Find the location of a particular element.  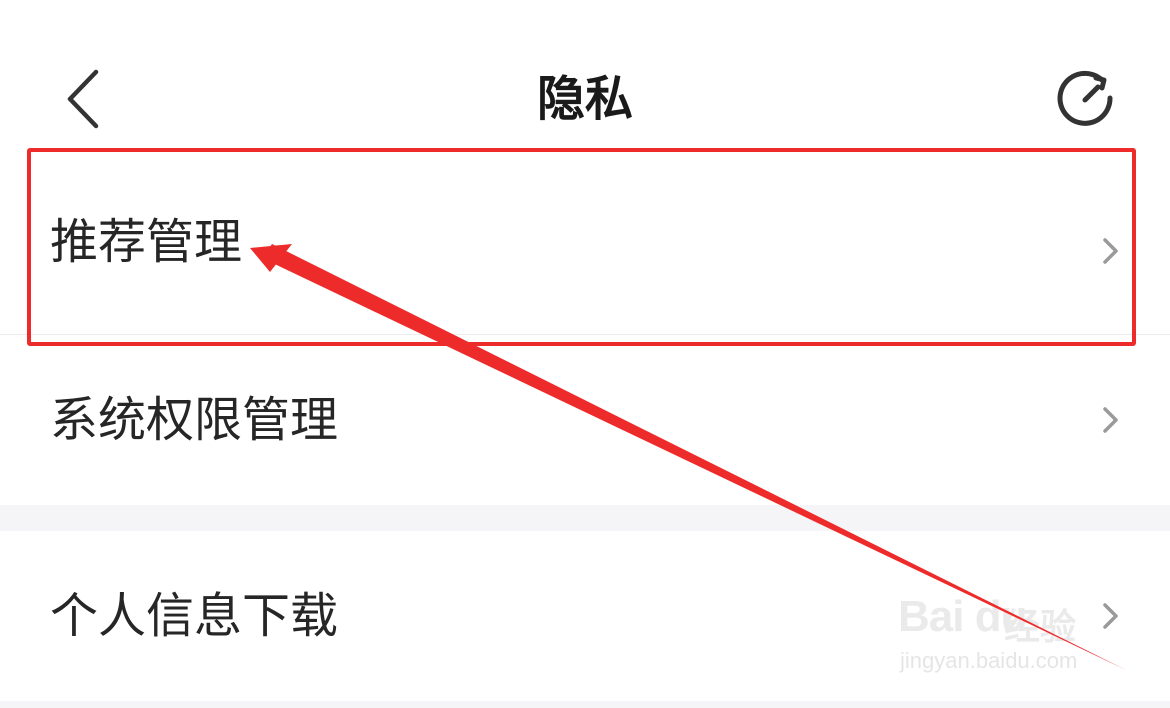

refresh-button is located at coordinates (1087, 99).